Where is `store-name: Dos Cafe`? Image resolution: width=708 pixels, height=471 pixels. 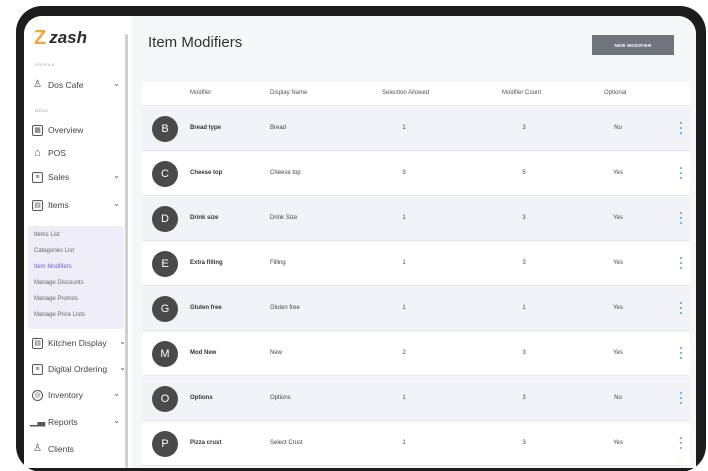
store-name: Dos Cafe is located at coordinates (66, 85).